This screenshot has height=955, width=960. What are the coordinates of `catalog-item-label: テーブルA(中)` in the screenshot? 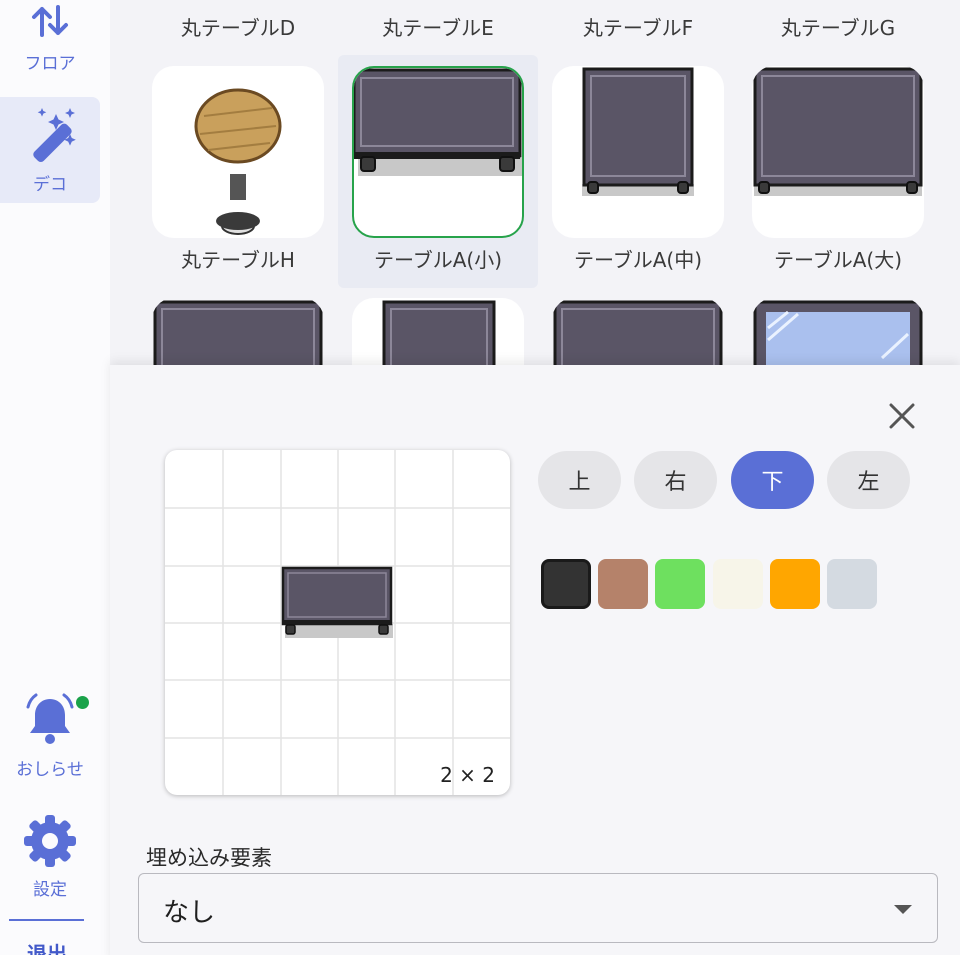 It's located at (638, 260).